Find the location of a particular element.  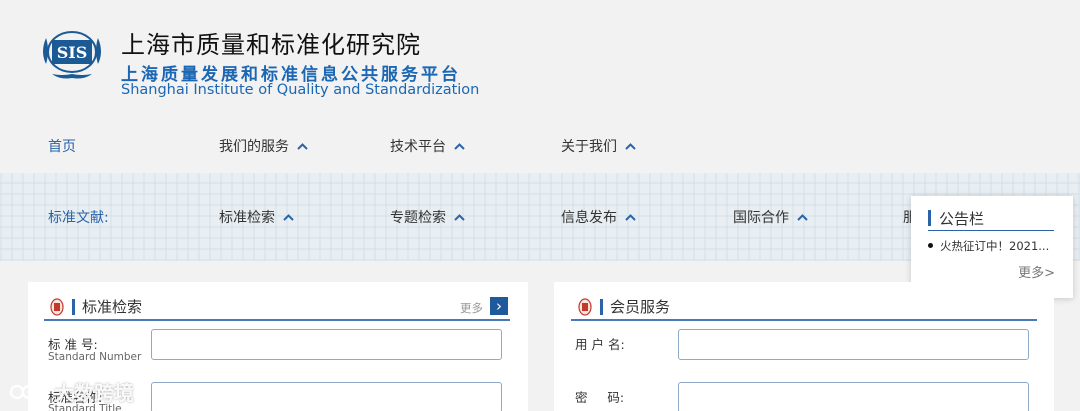

nav-standard-docs-label: 标准文献: is located at coordinates (78, 218).